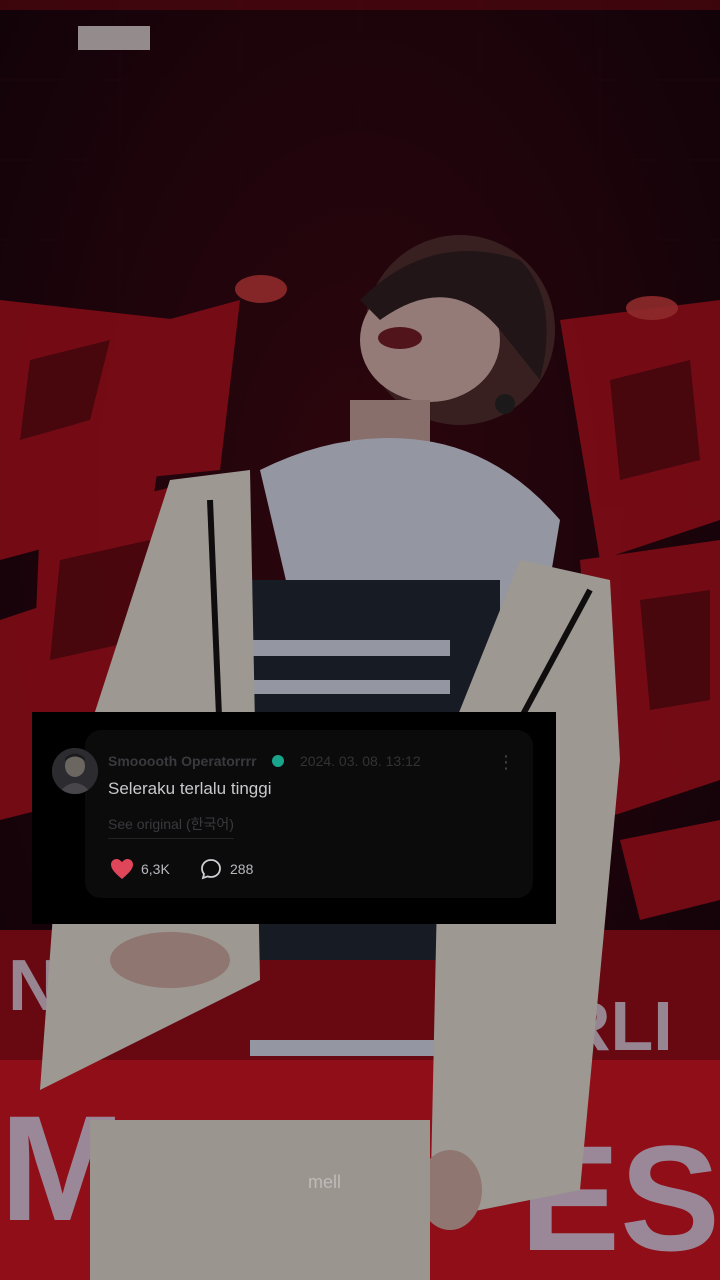 The image size is (720, 1280). Describe the element at coordinates (506, 762) in the screenshot. I see `more-vertical-icon: ⋮` at that location.